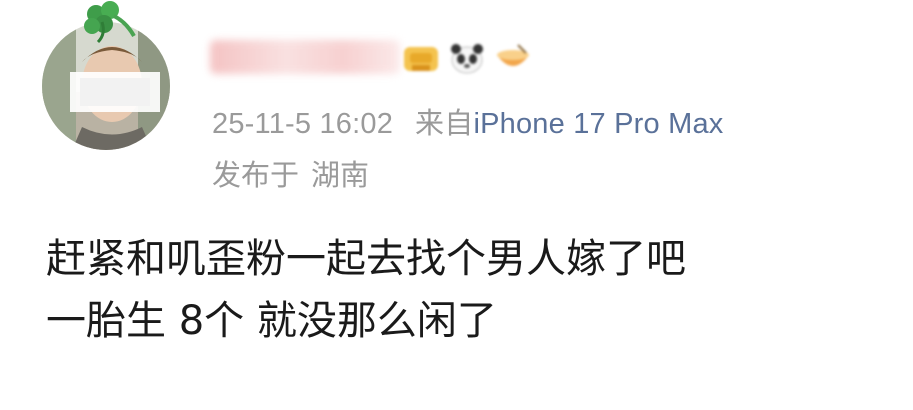 The height and width of the screenshot is (410, 913). I want to click on post-meta: 25-11-5 16:02 来自iPhone 17 Pro Max, so click(468, 121).